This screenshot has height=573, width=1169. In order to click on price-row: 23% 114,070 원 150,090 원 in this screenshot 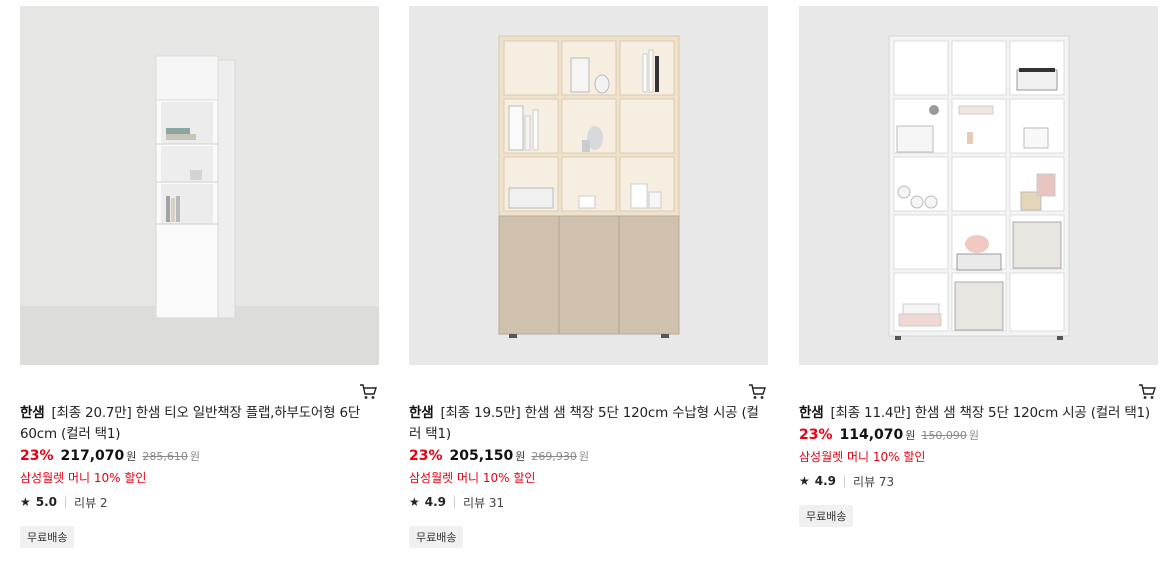, I will do `click(979, 437)`.